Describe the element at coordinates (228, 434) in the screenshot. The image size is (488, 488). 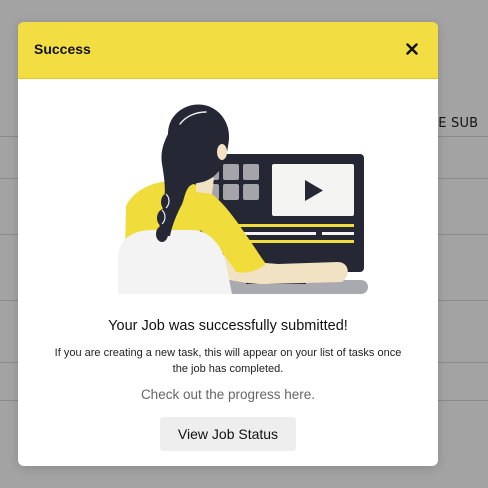
I see `view-job-status-button: View Job Status` at that location.